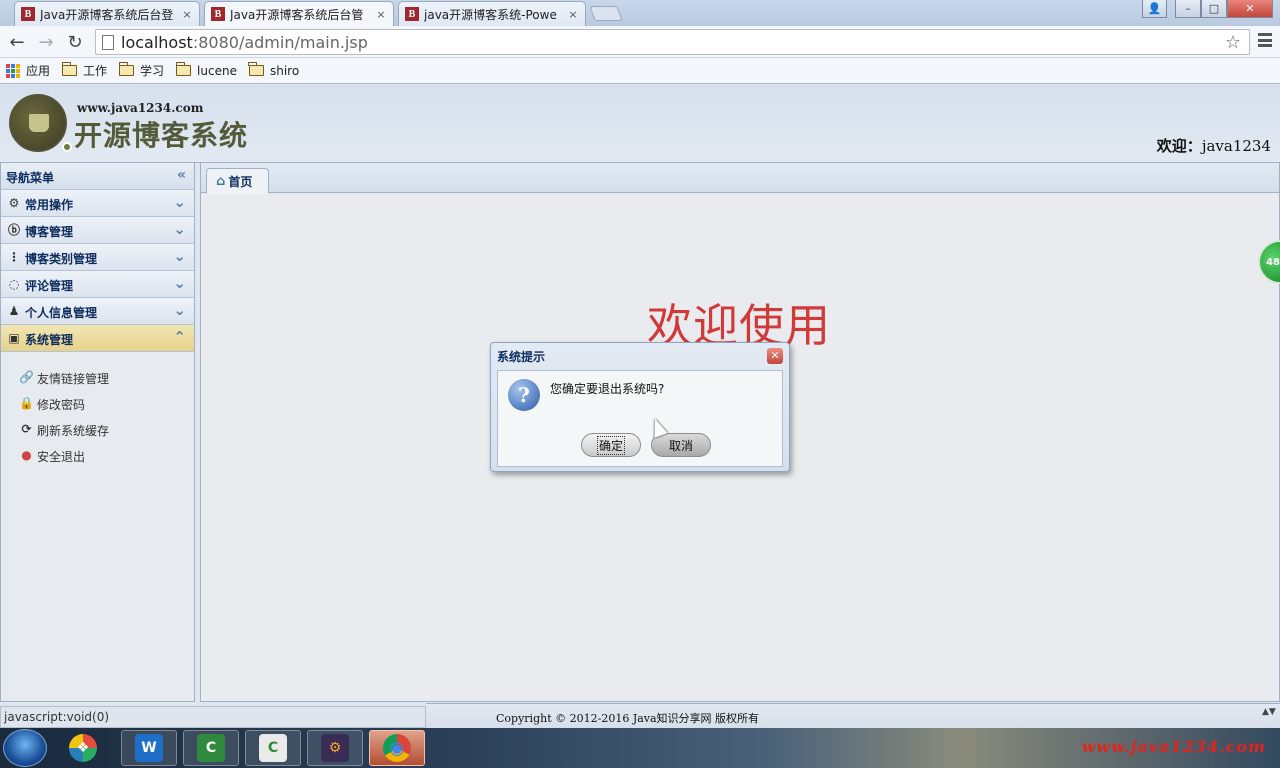 The width and height of the screenshot is (1280, 768). Describe the element at coordinates (108, 42) in the screenshot. I see `page-icon` at that location.